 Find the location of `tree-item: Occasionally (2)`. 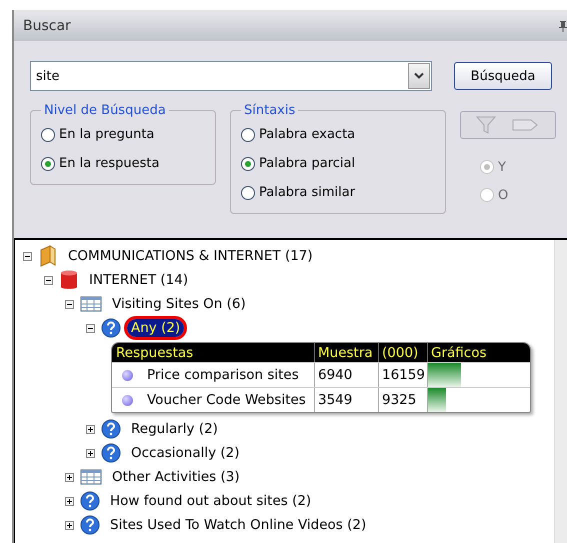

tree-item: Occasionally (2) is located at coordinates (185, 453).